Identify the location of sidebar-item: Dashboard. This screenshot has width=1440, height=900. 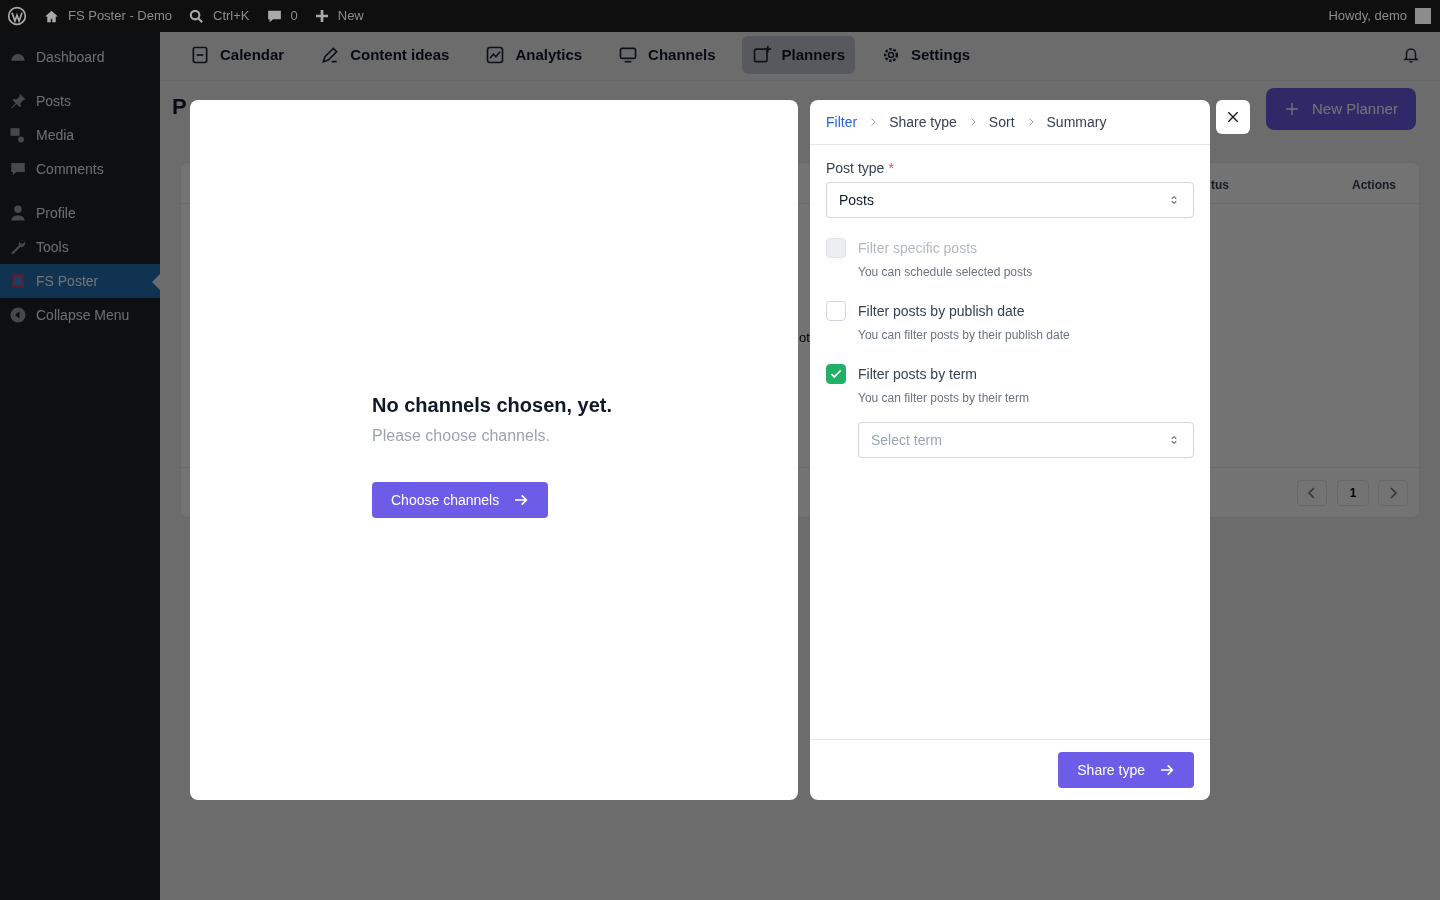
(80, 57).